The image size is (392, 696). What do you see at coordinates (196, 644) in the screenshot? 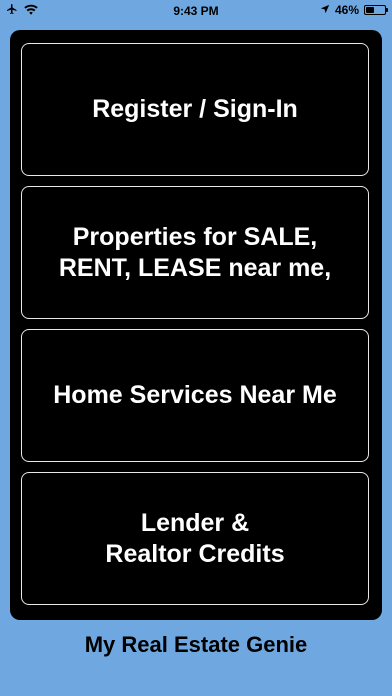
I see `app-title: My Real Estate Genie` at bounding box center [196, 644].